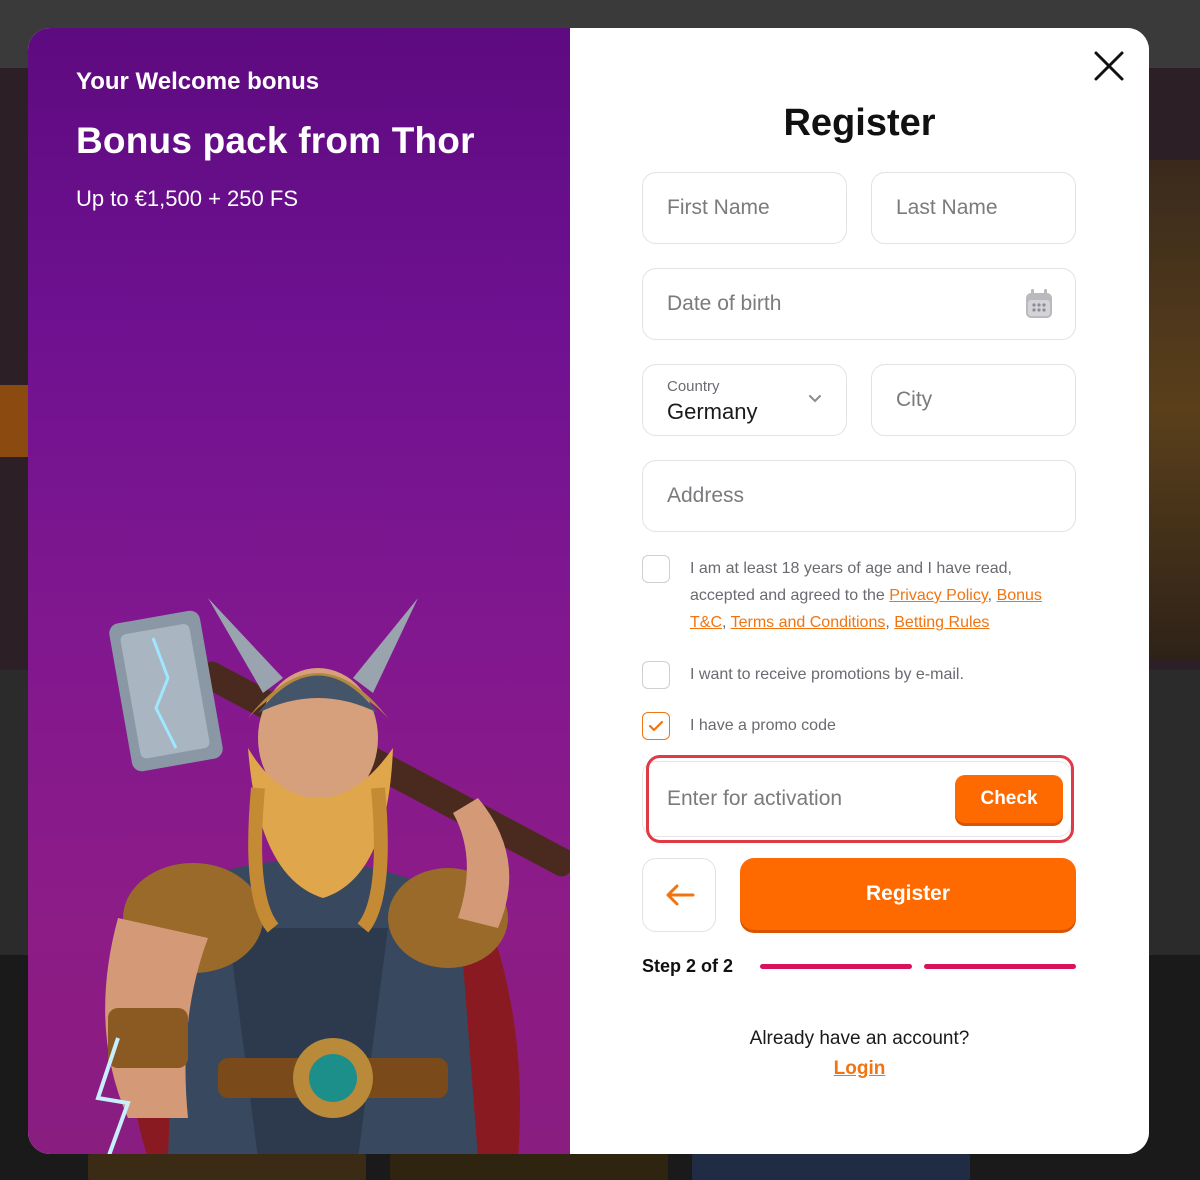  What do you see at coordinates (693, 386) in the screenshot?
I see `country-label: Country` at bounding box center [693, 386].